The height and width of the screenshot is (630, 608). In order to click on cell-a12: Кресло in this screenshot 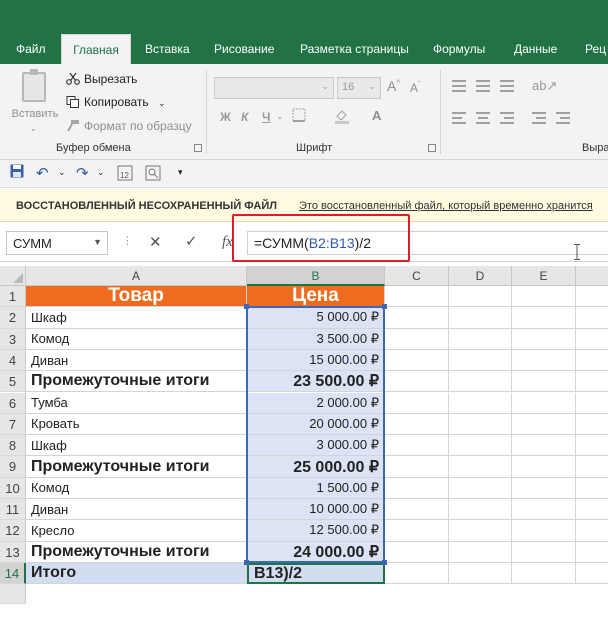, I will do `click(136, 531)`.